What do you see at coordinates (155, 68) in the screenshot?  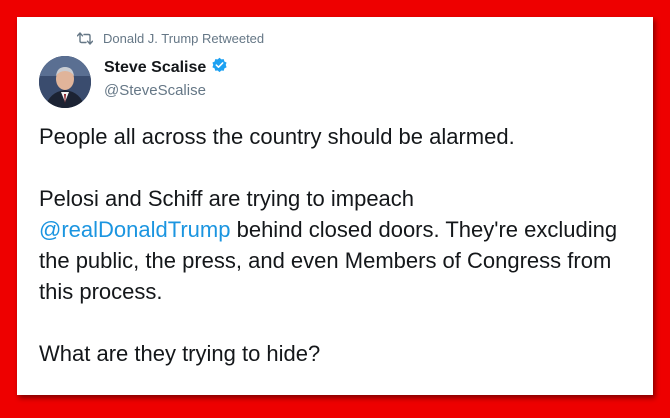 I see `author-display-name: Steve Scalise` at bounding box center [155, 68].